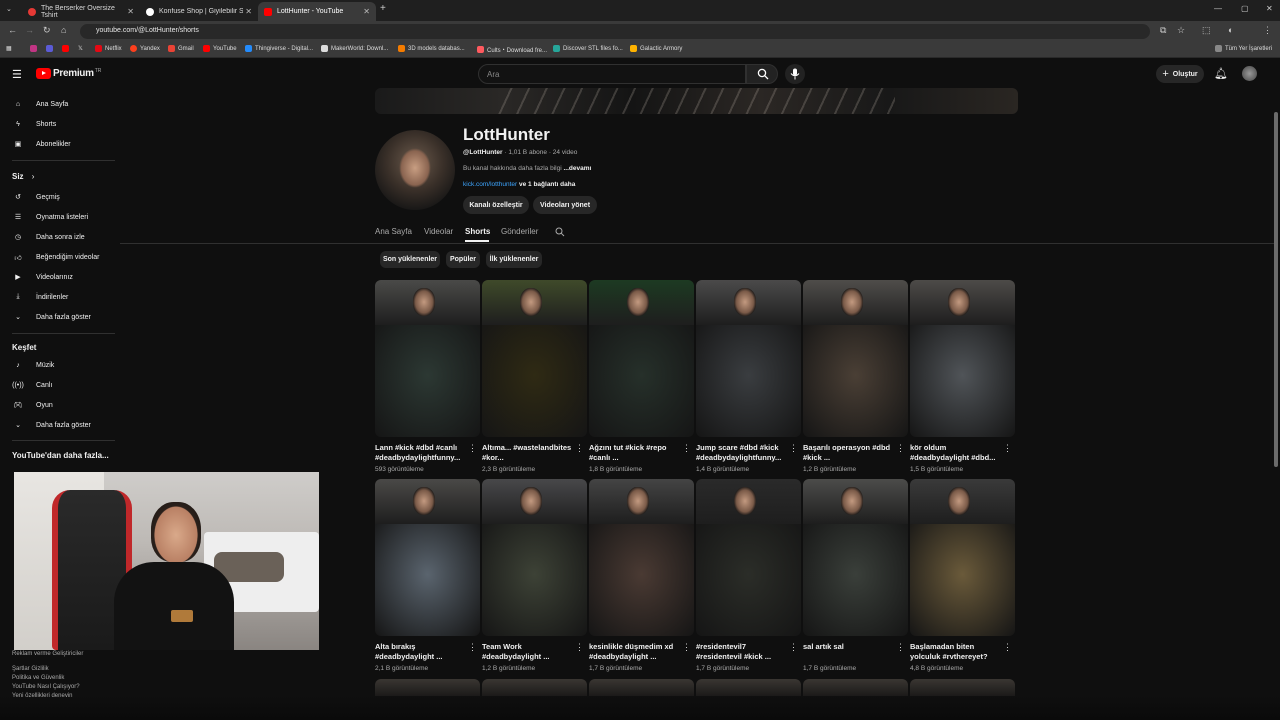 Image resolution: width=1280 pixels, height=720 pixels. What do you see at coordinates (477, 231) in the screenshot?
I see `tab-shorts: Shorts` at bounding box center [477, 231].